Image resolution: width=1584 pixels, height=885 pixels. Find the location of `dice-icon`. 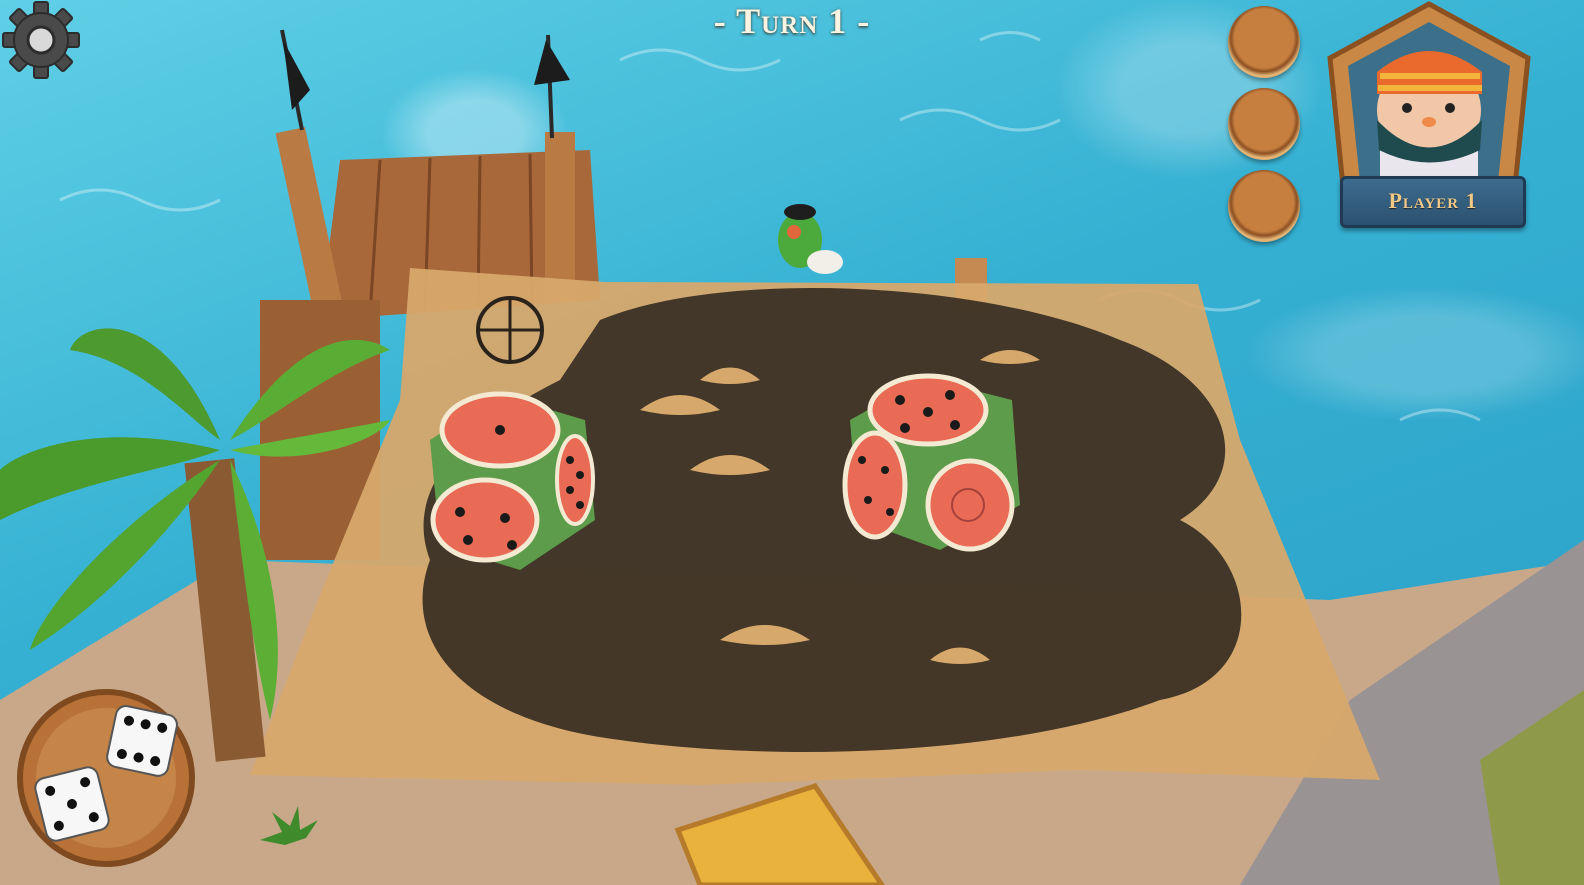

dice-icon is located at coordinates (106, 778).